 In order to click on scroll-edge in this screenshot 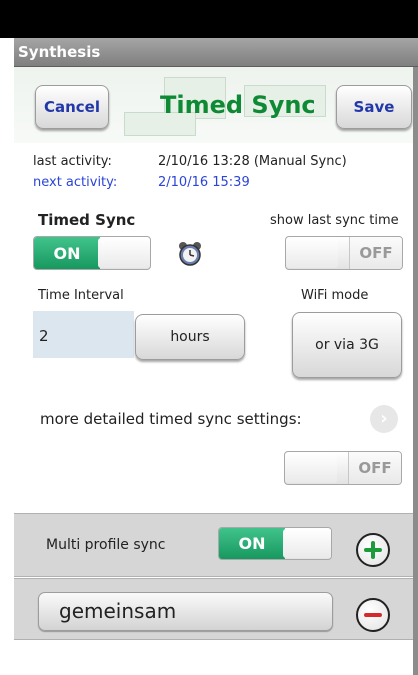, I will do `click(415, 371)`.